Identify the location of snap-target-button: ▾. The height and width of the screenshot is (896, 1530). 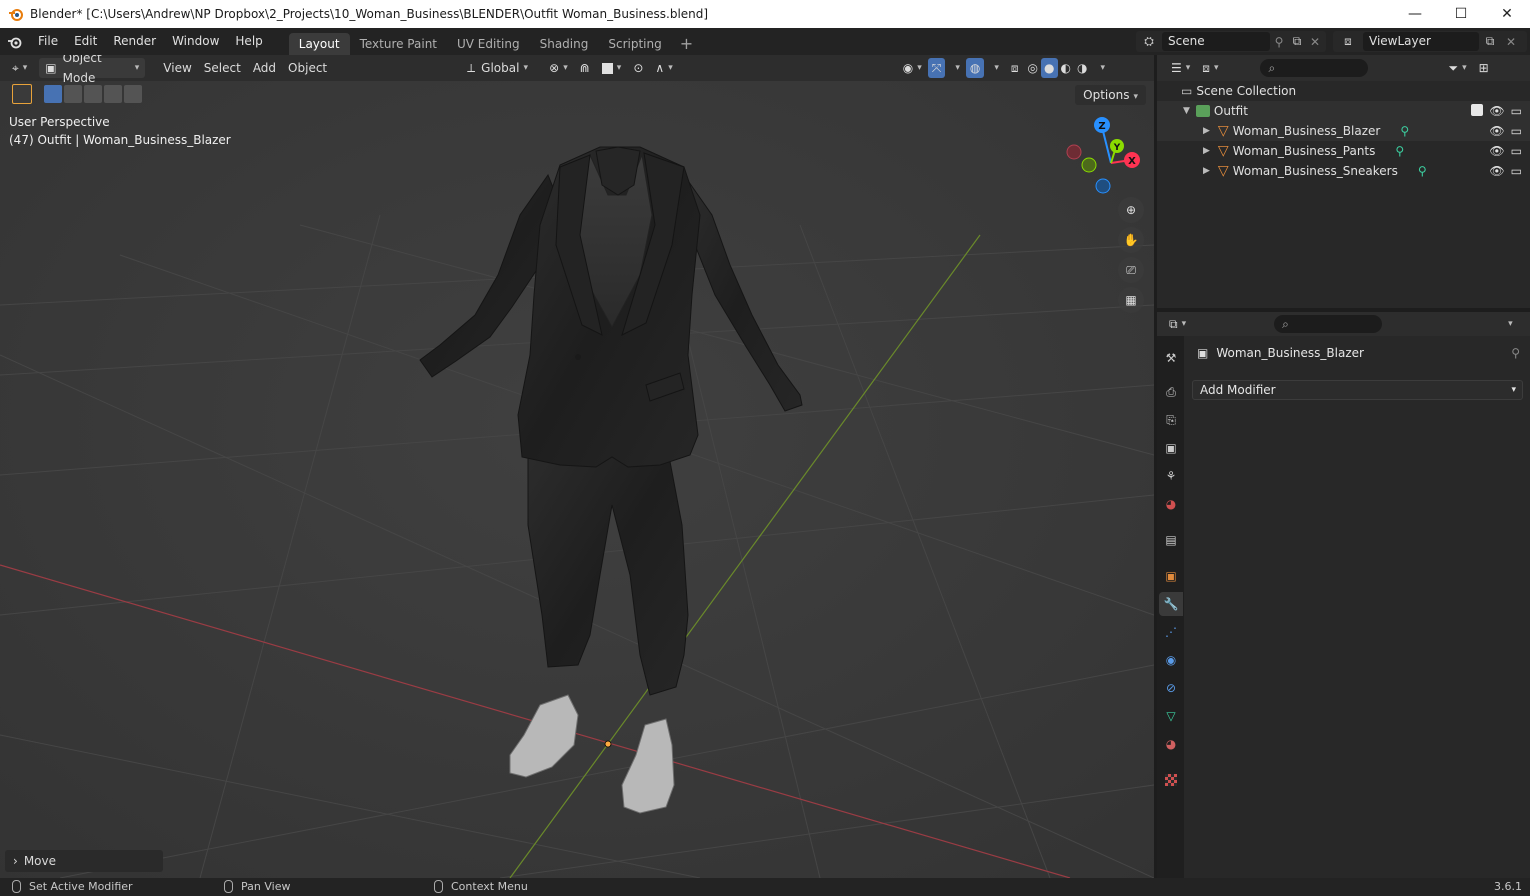
(612, 68).